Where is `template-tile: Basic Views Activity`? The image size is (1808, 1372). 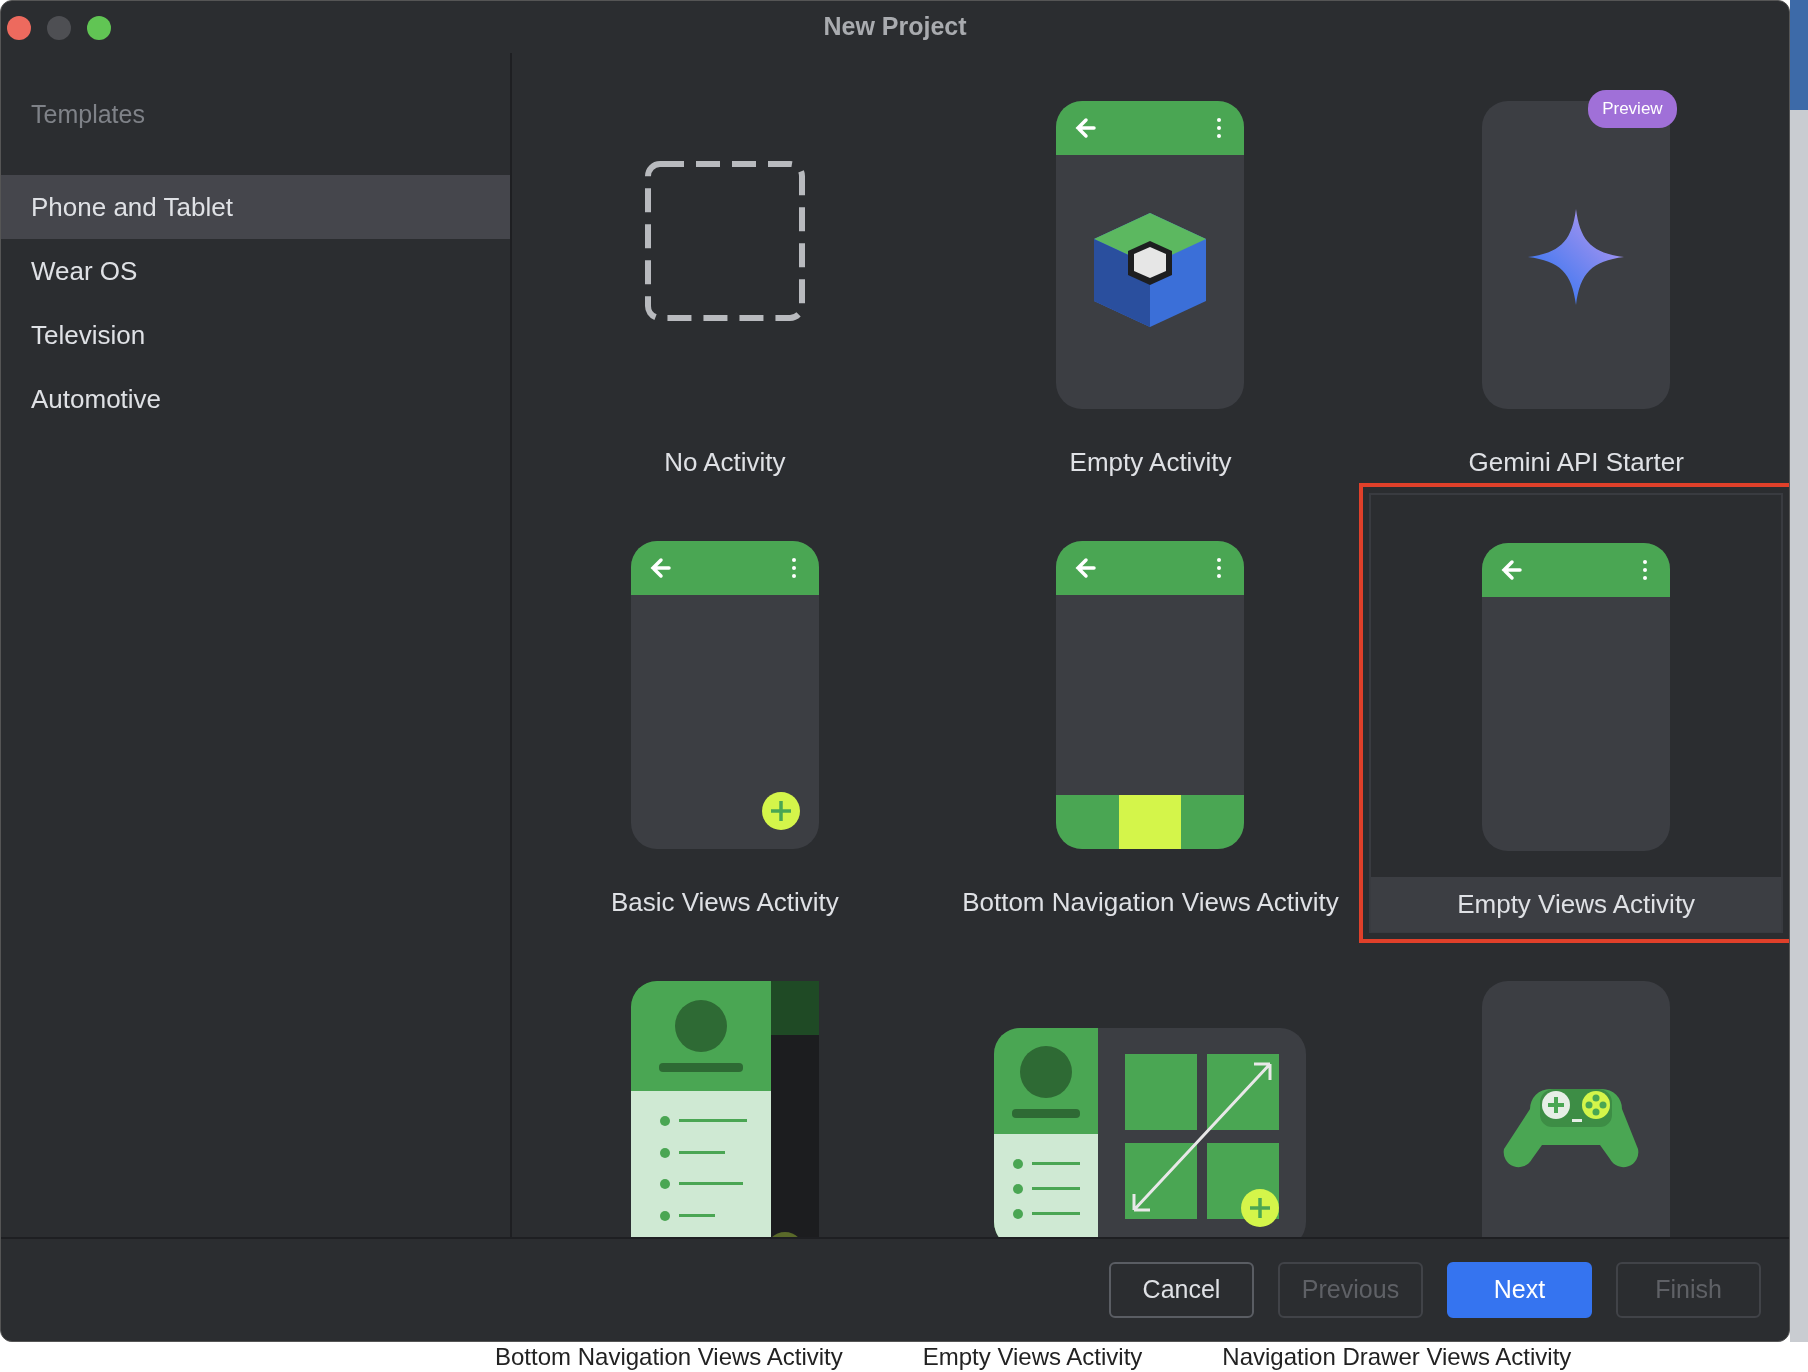
template-tile: Basic Views Activity is located at coordinates (725, 713).